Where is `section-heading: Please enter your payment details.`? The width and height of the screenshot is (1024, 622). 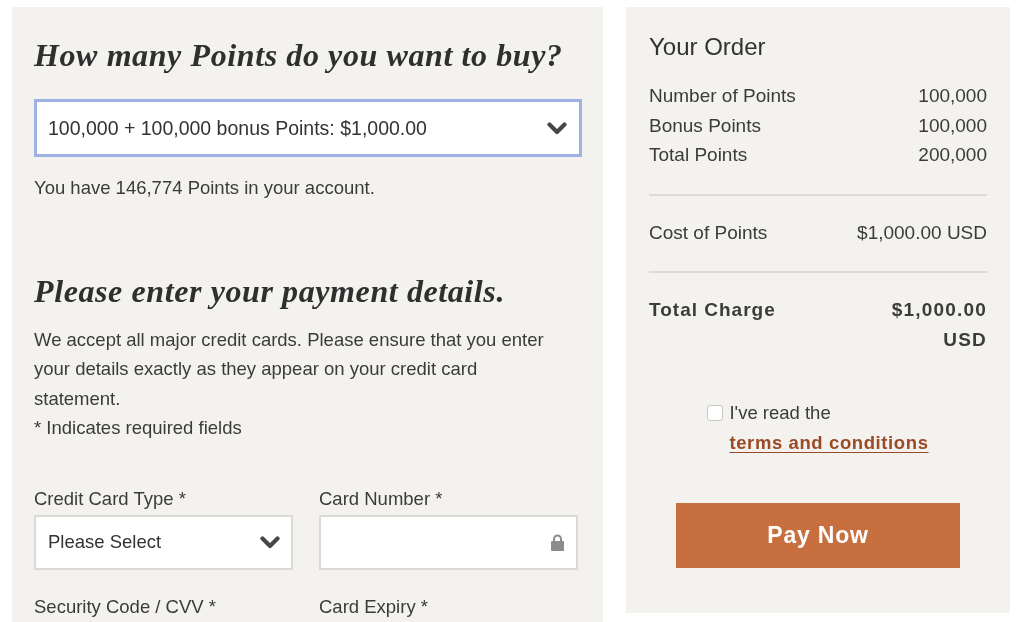
section-heading: Please enter your payment details. is located at coordinates (269, 290).